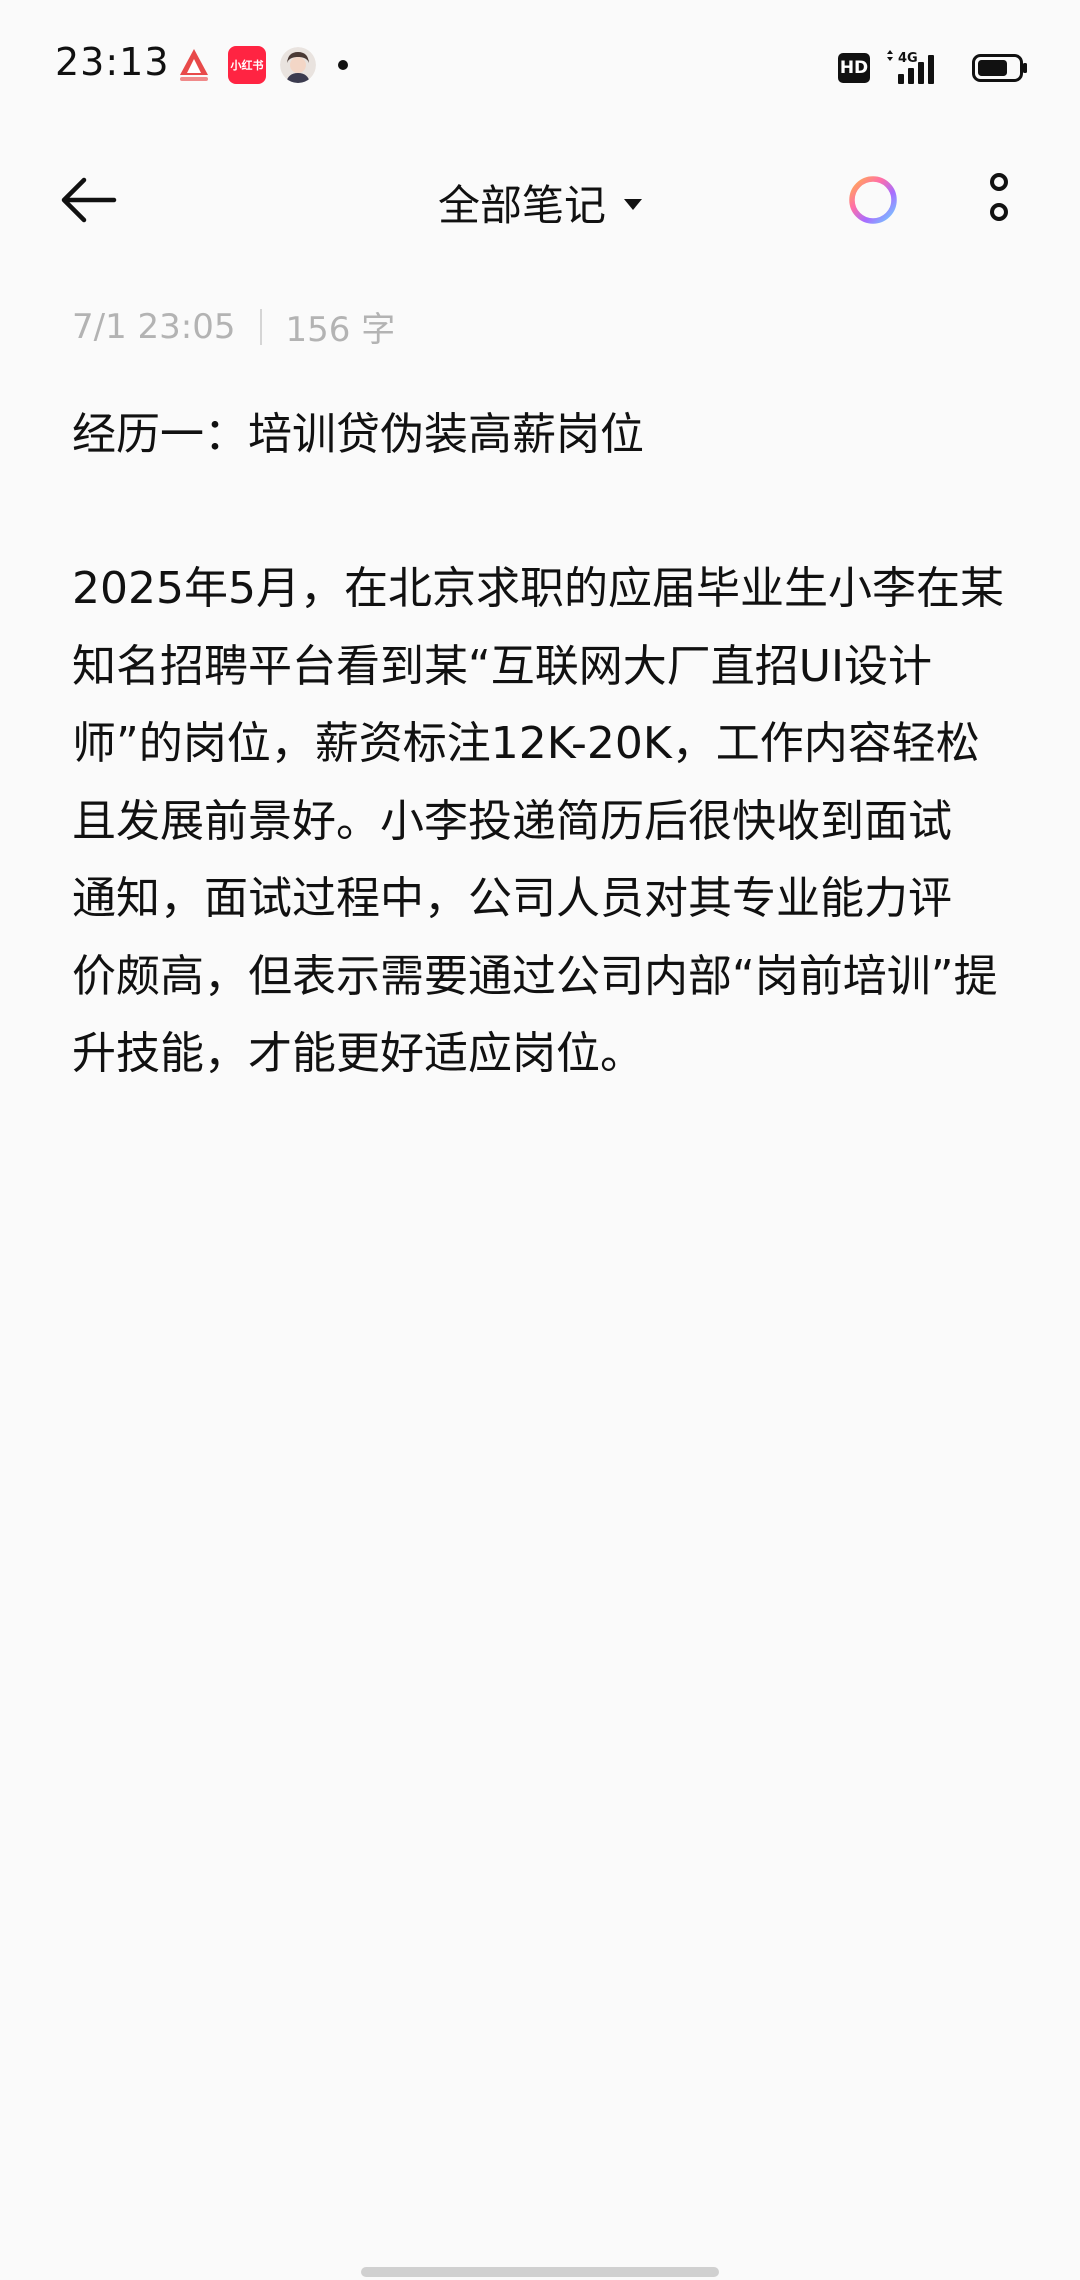  I want to click on note-body-line: 升技能，才能更好适应岗位。, so click(358, 1053).